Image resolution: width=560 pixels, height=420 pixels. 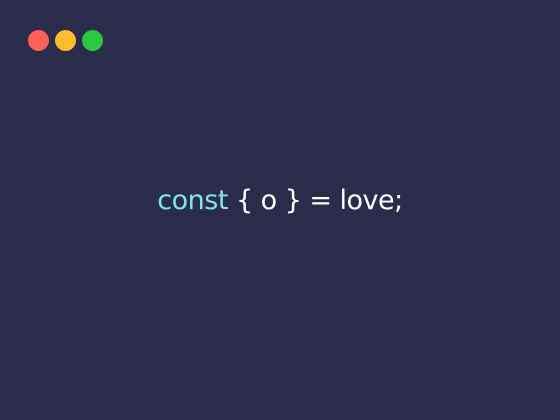 I want to click on code-close-brace: }, so click(x=293, y=200).